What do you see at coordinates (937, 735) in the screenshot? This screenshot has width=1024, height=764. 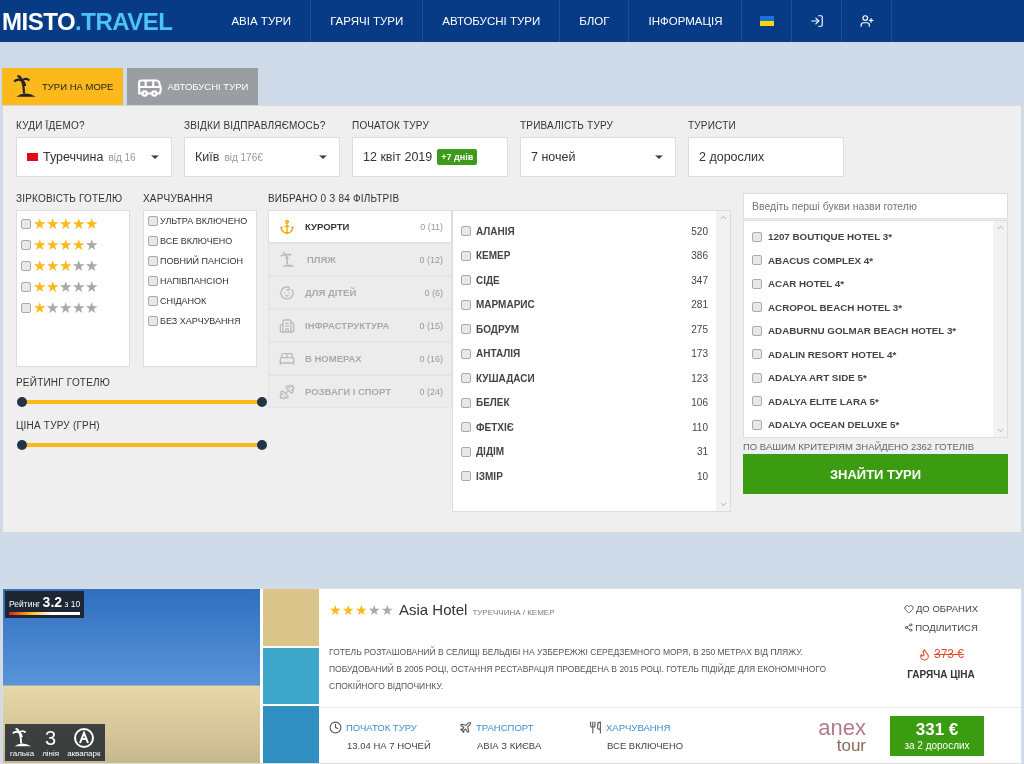 I see `price-button: 331 € за 2 дорослих` at bounding box center [937, 735].